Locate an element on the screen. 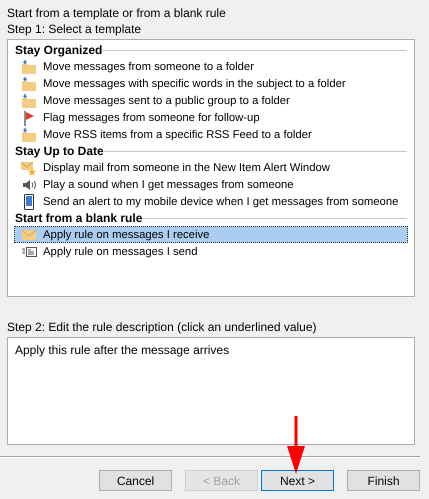 Image resolution: width=429 pixels, height=499 pixels. group-heading: Stay Up to Date is located at coordinates (59, 151).